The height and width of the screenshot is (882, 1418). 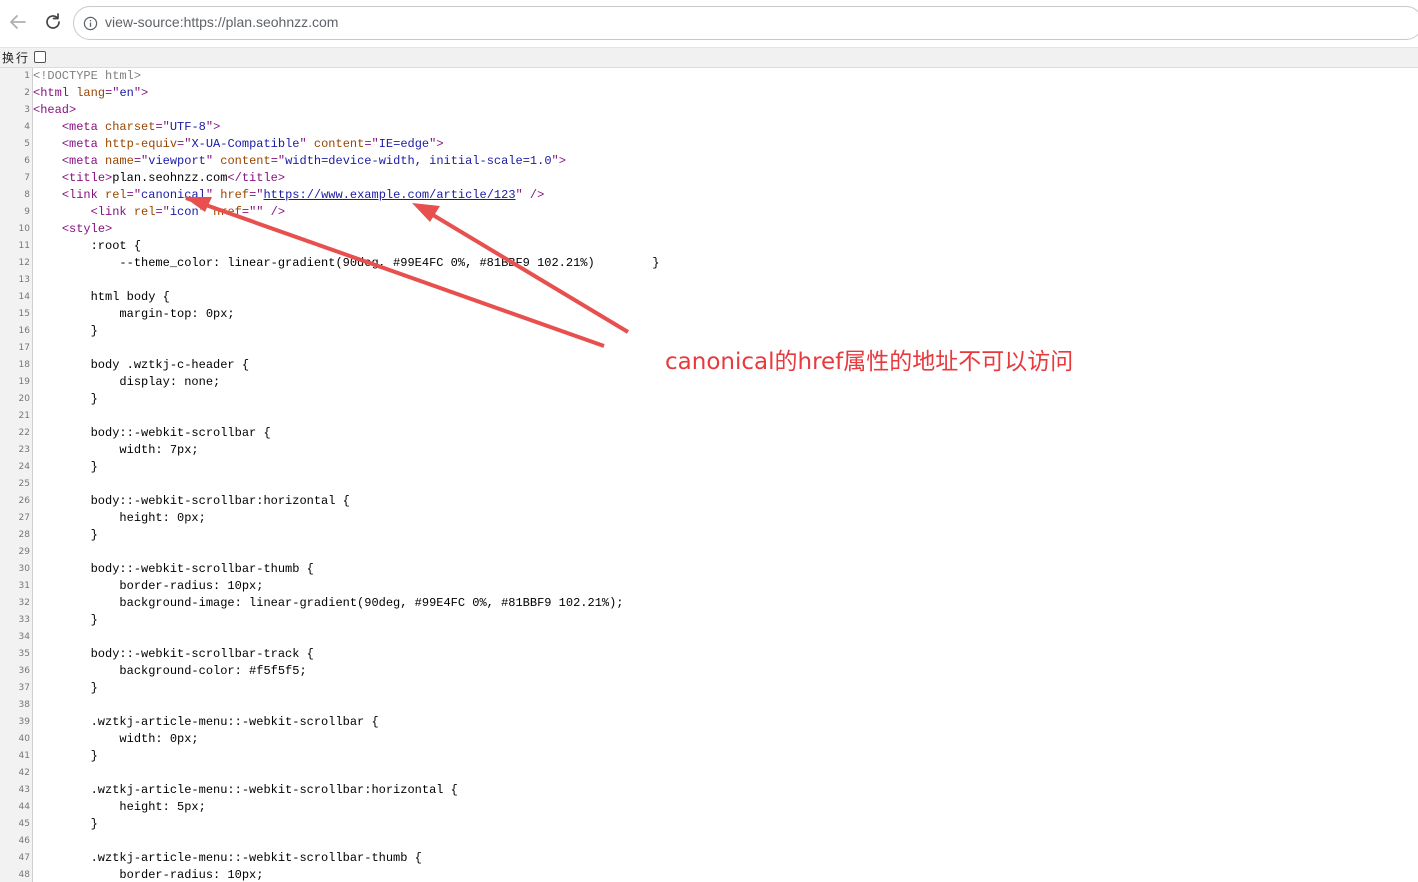 I want to click on code-token: en, so click(x=126, y=93).